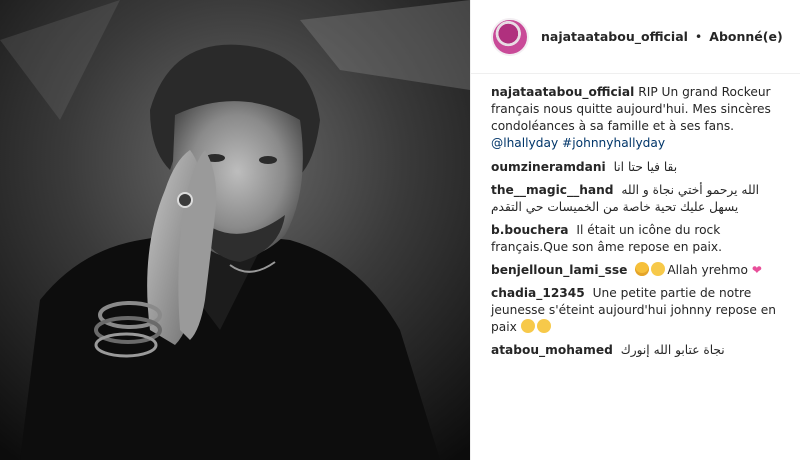 The width and height of the screenshot is (800, 460). Describe the element at coordinates (562, 92) in the screenshot. I see `caption-username: najataatabou_official` at that location.